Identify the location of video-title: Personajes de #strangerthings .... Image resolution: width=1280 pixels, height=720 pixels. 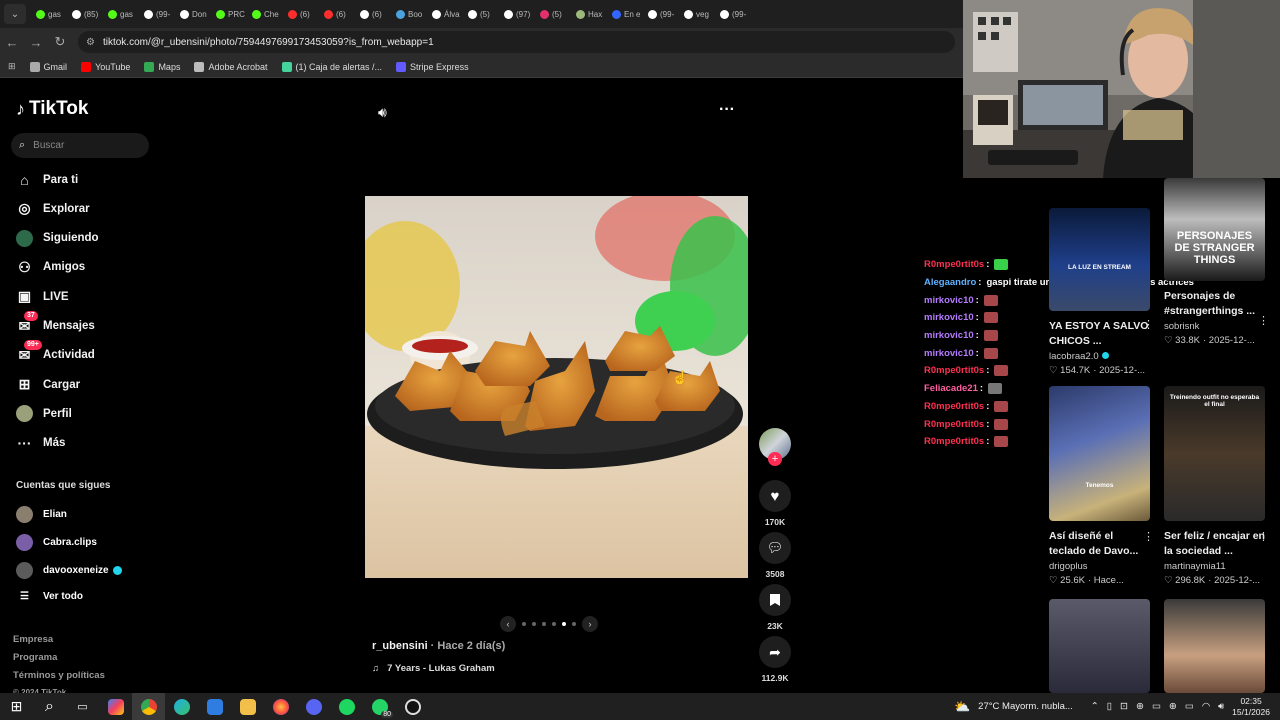
(1214, 304).